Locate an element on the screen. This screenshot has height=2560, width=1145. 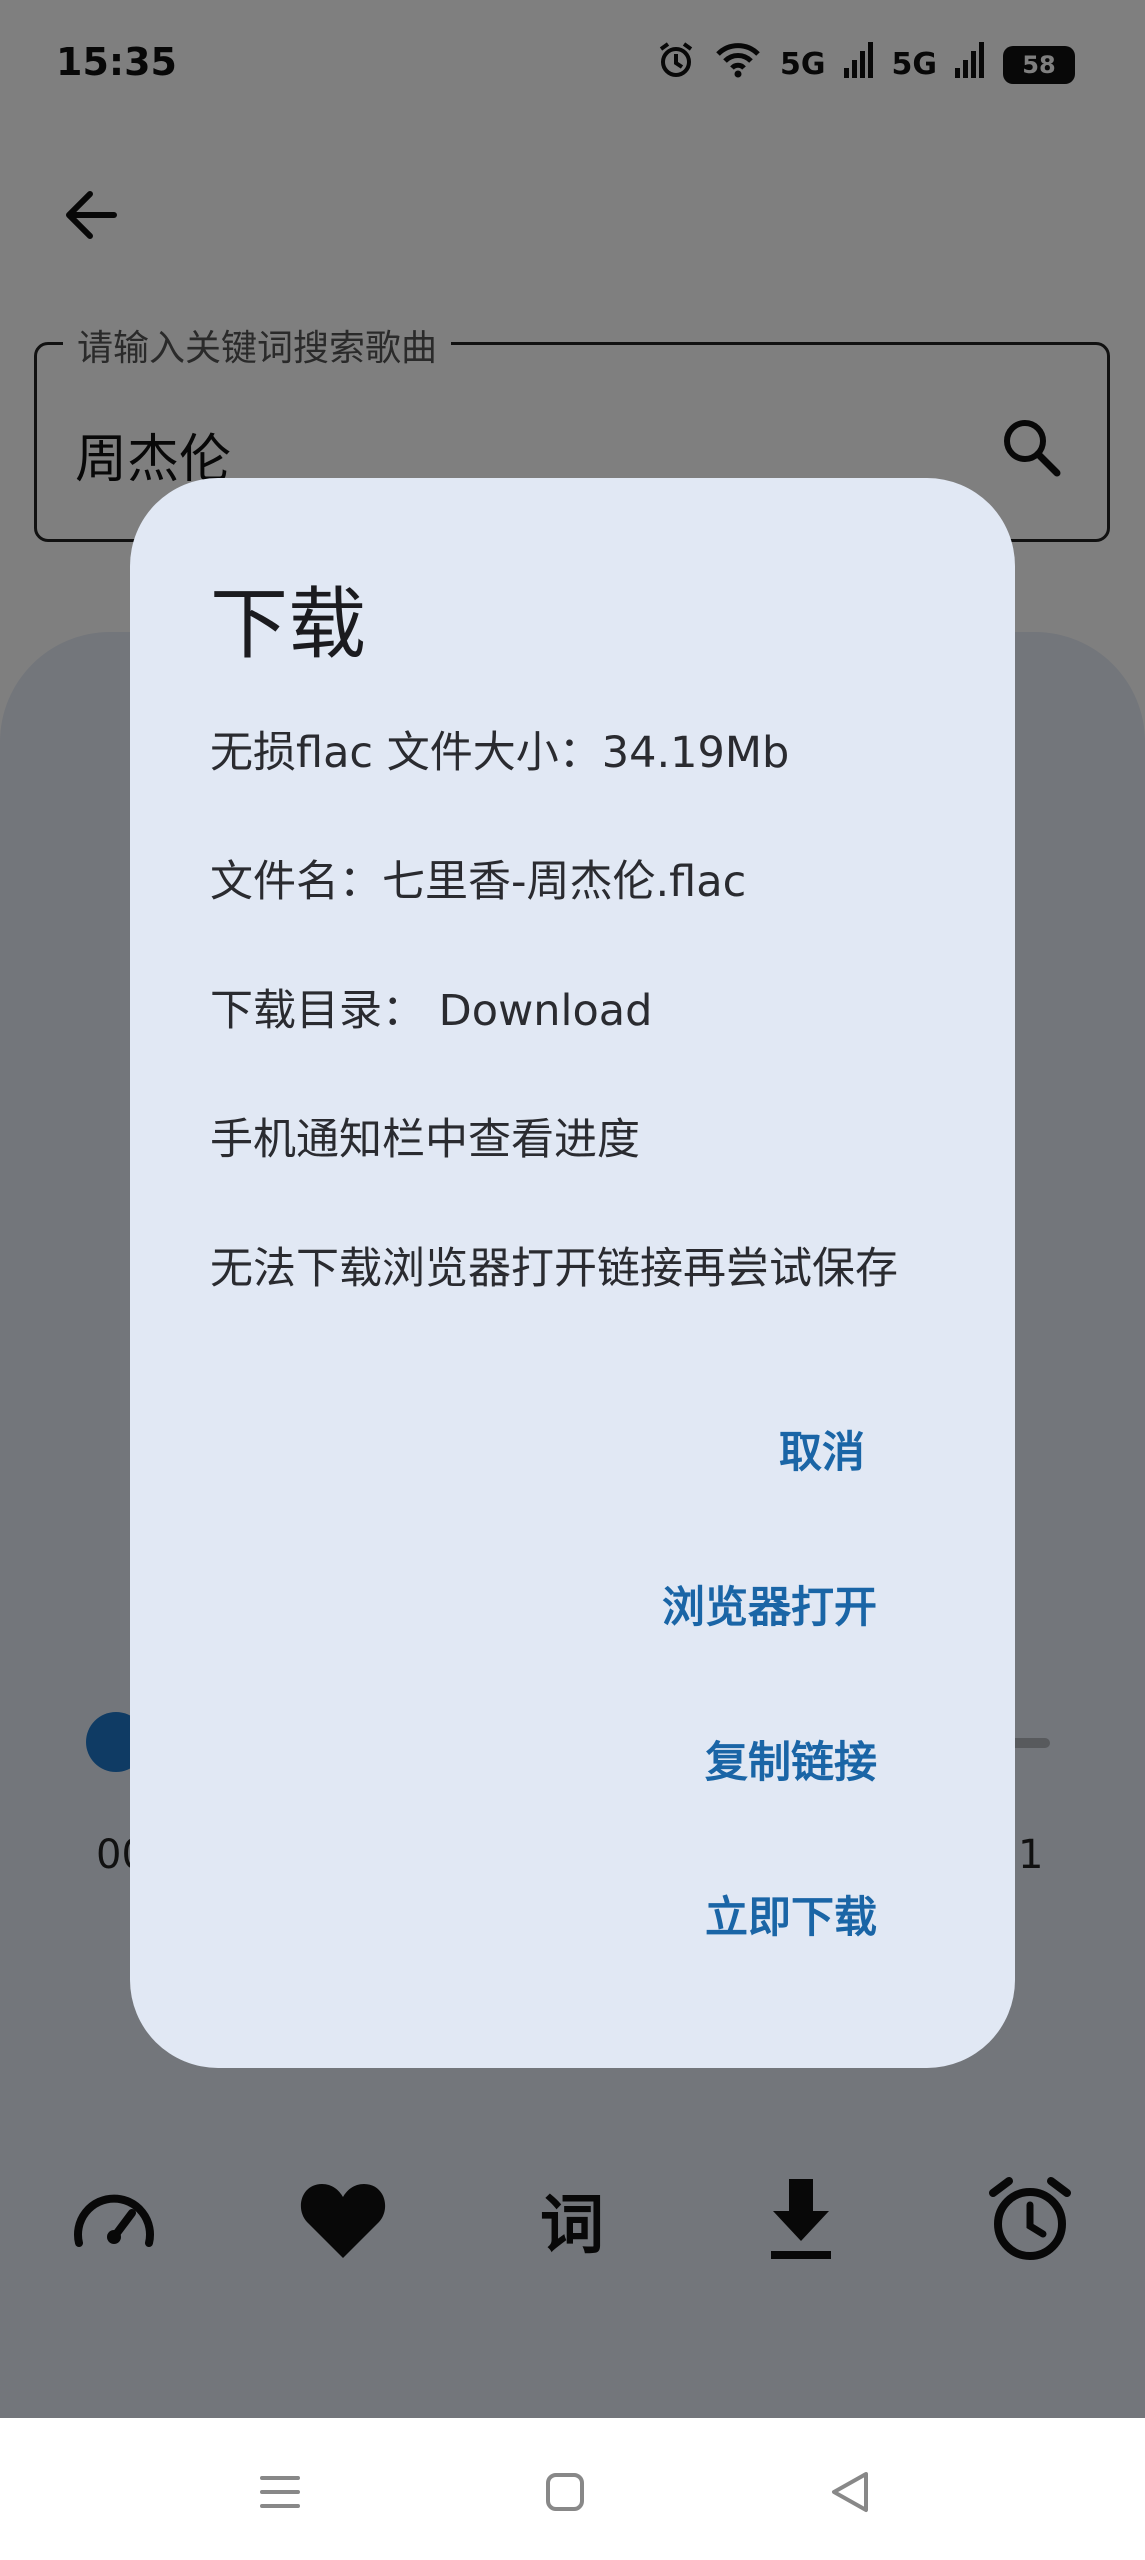
back-triangle-icon is located at coordinates (850, 2492).